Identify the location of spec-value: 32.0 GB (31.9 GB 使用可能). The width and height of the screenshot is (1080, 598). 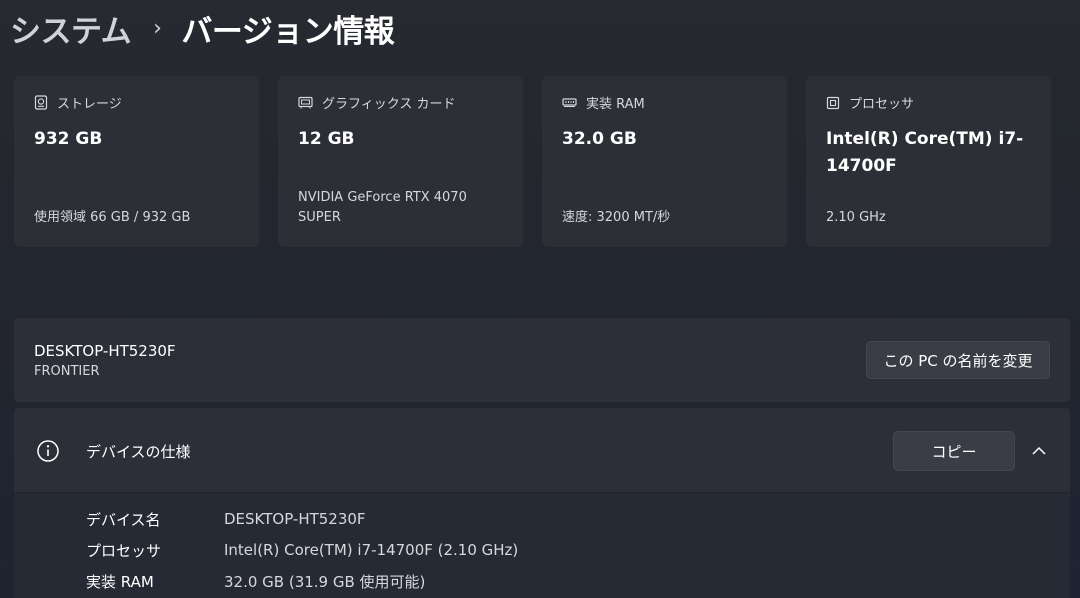
(325, 581).